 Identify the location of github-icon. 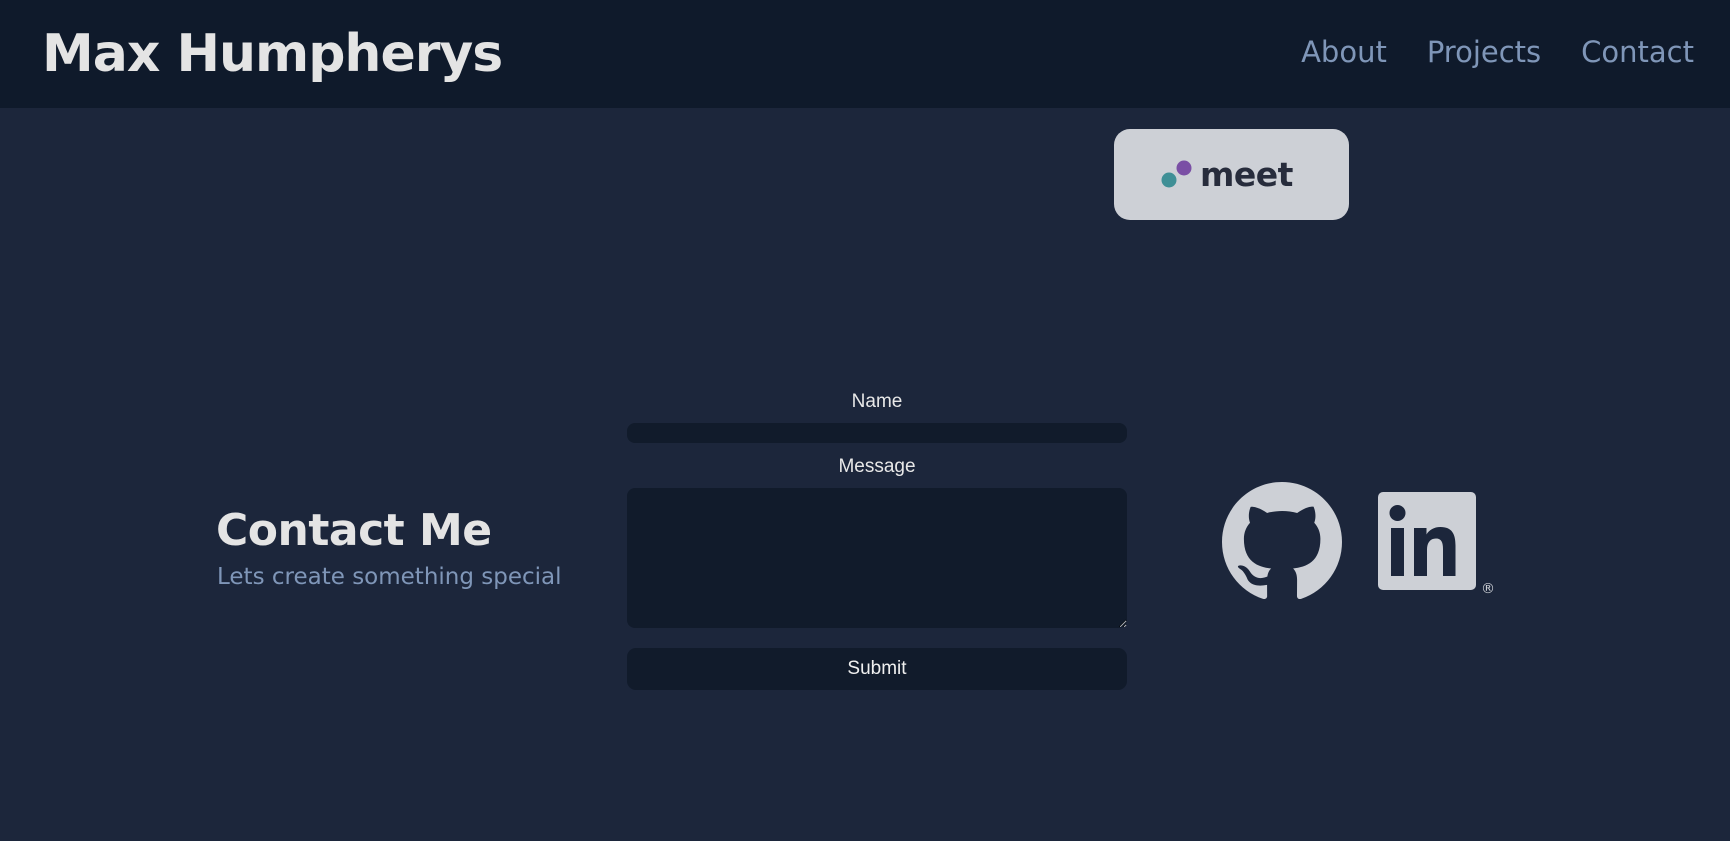
(1282, 541).